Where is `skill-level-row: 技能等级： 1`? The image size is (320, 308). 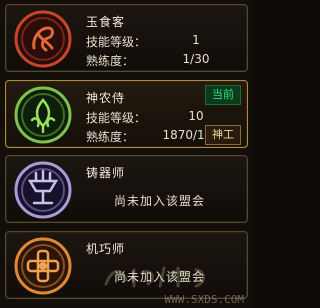
skill-level-row: 技能等级： 1 is located at coordinates (143, 41).